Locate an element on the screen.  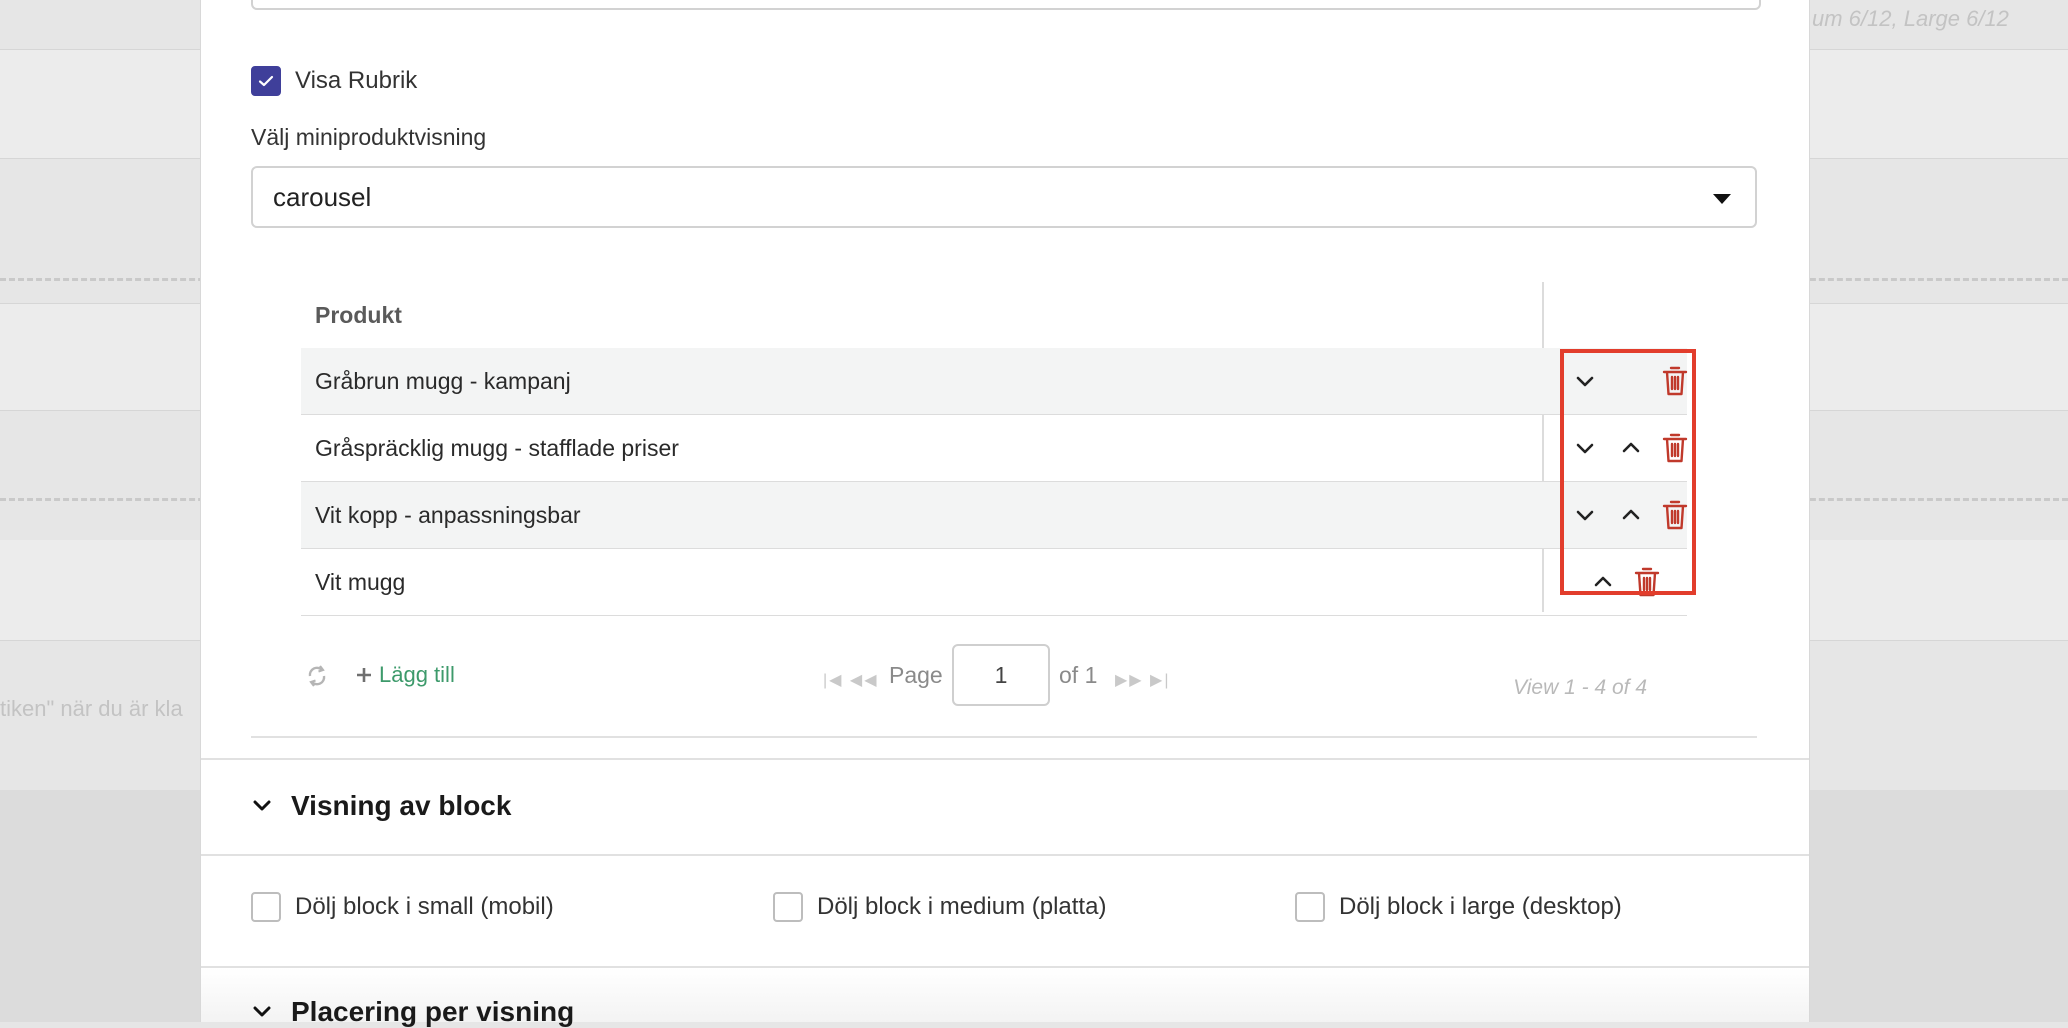
mini-view-label: Välj miniproduktvisning is located at coordinates (369, 137).